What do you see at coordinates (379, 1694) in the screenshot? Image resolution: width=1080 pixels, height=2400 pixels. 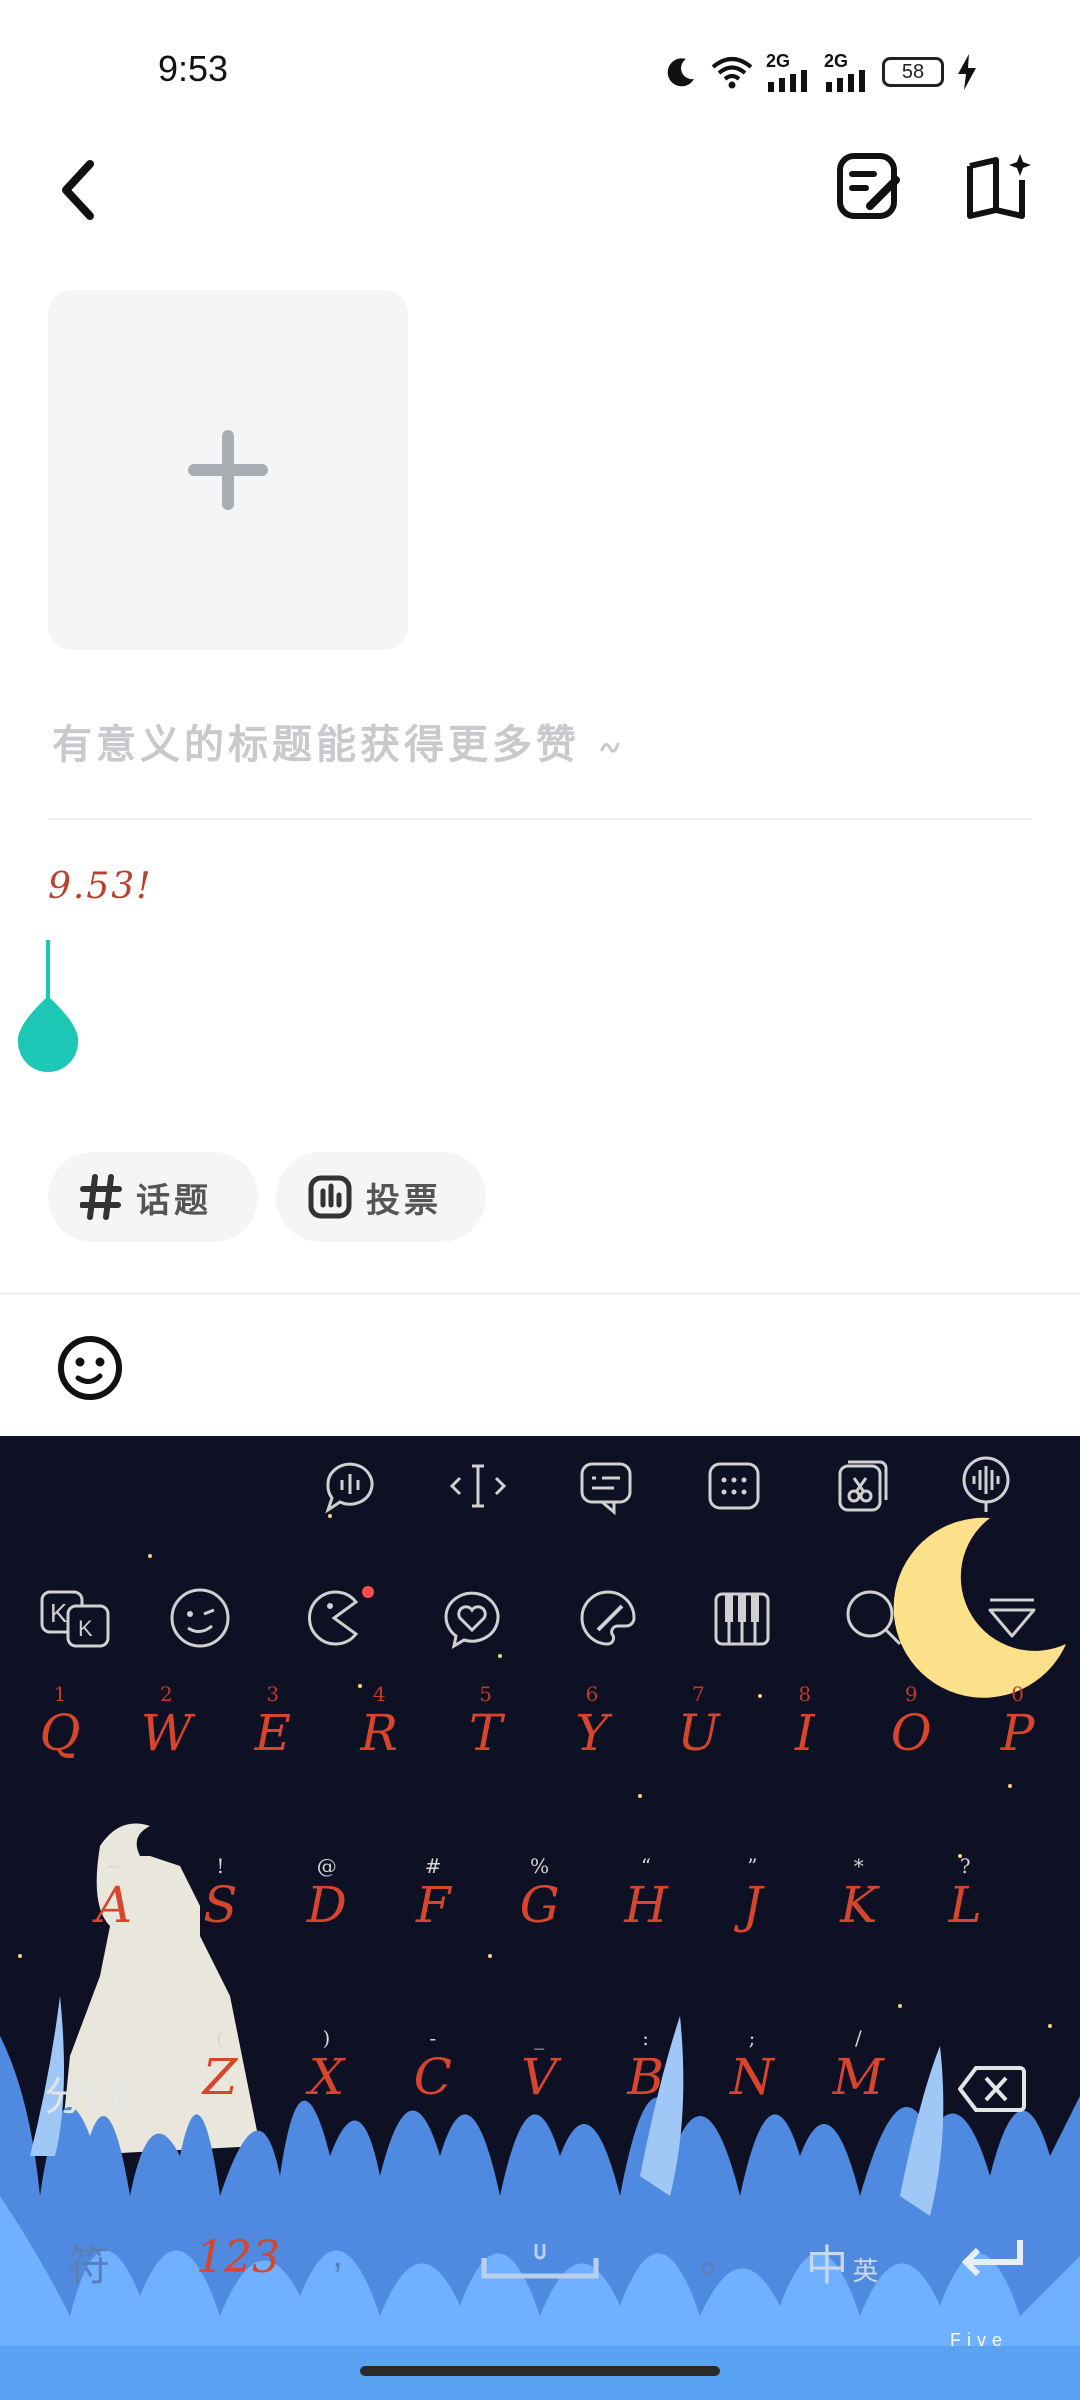 I see `key-hint: 4` at bounding box center [379, 1694].